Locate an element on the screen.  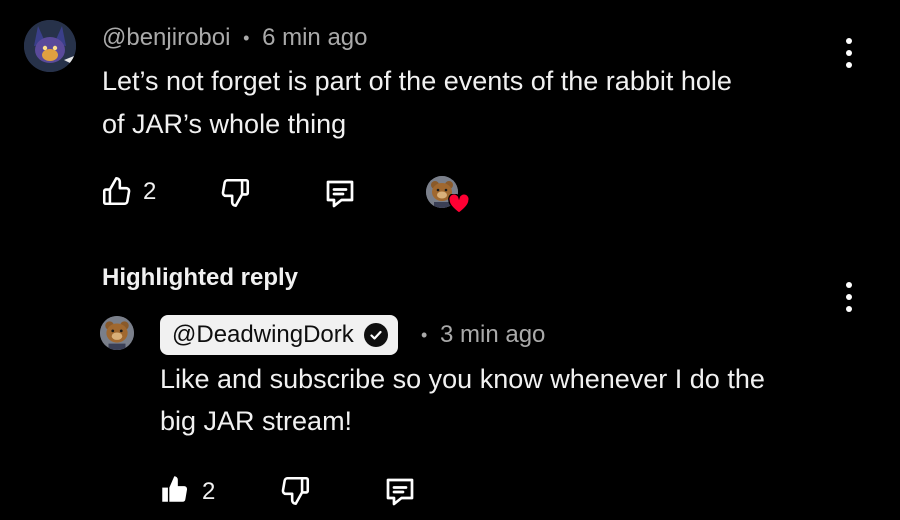
commenter-avatar-image is located at coordinates (50, 46).